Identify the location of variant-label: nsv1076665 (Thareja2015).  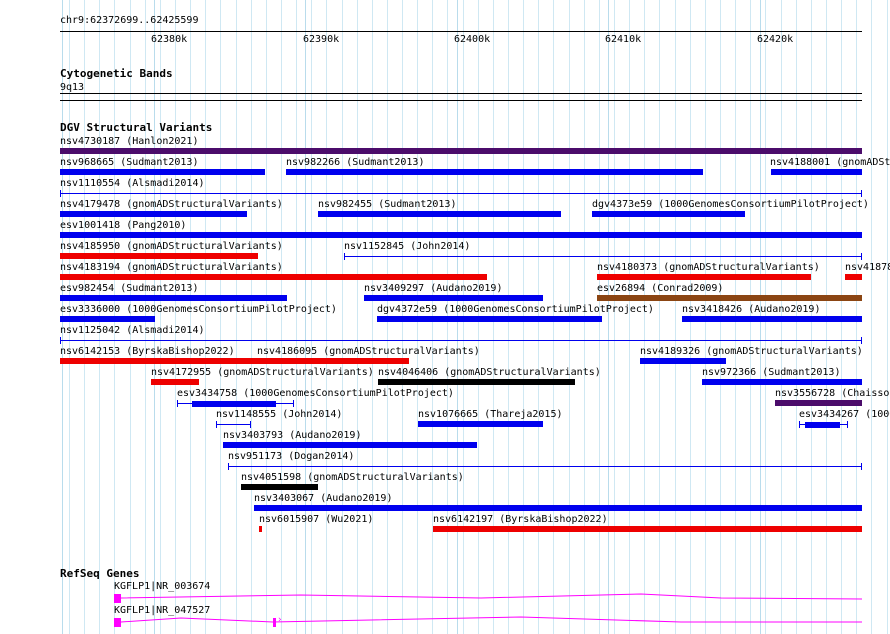
(490, 414).